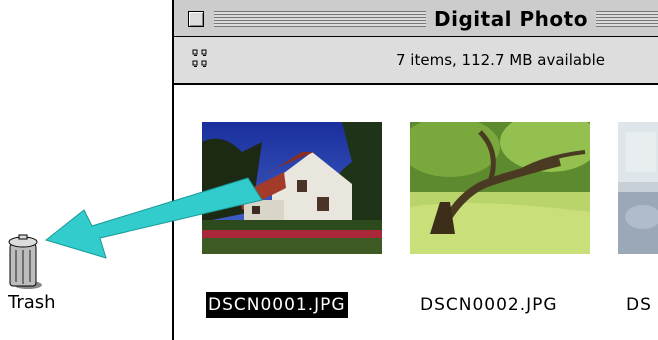 The height and width of the screenshot is (340, 658). Describe the element at coordinates (277, 305) in the screenshot. I see `file-name-label: DSCN0001.JPG` at that location.